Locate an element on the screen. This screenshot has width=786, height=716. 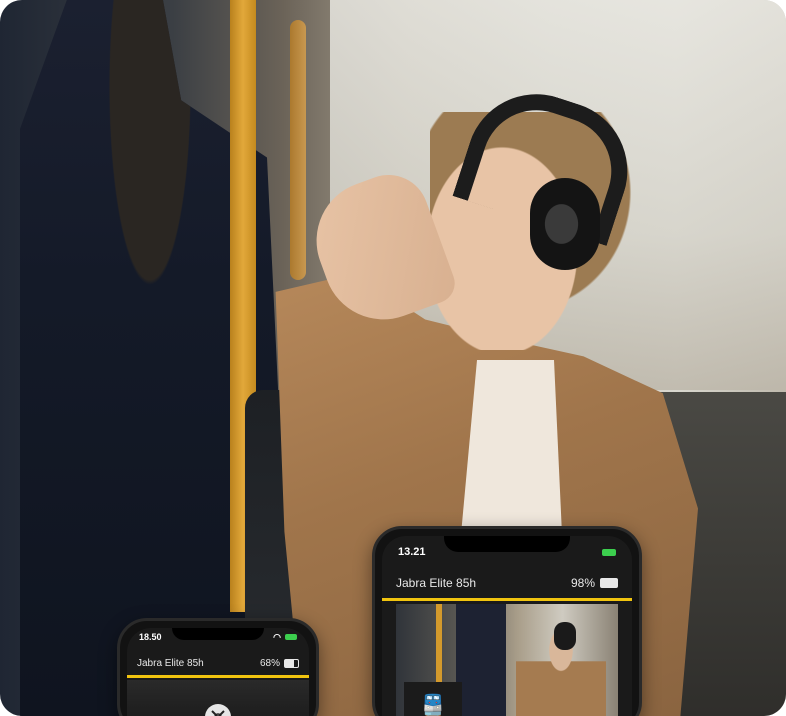
phone-large-status-bar: 13.21 is located at coordinates (507, 552).